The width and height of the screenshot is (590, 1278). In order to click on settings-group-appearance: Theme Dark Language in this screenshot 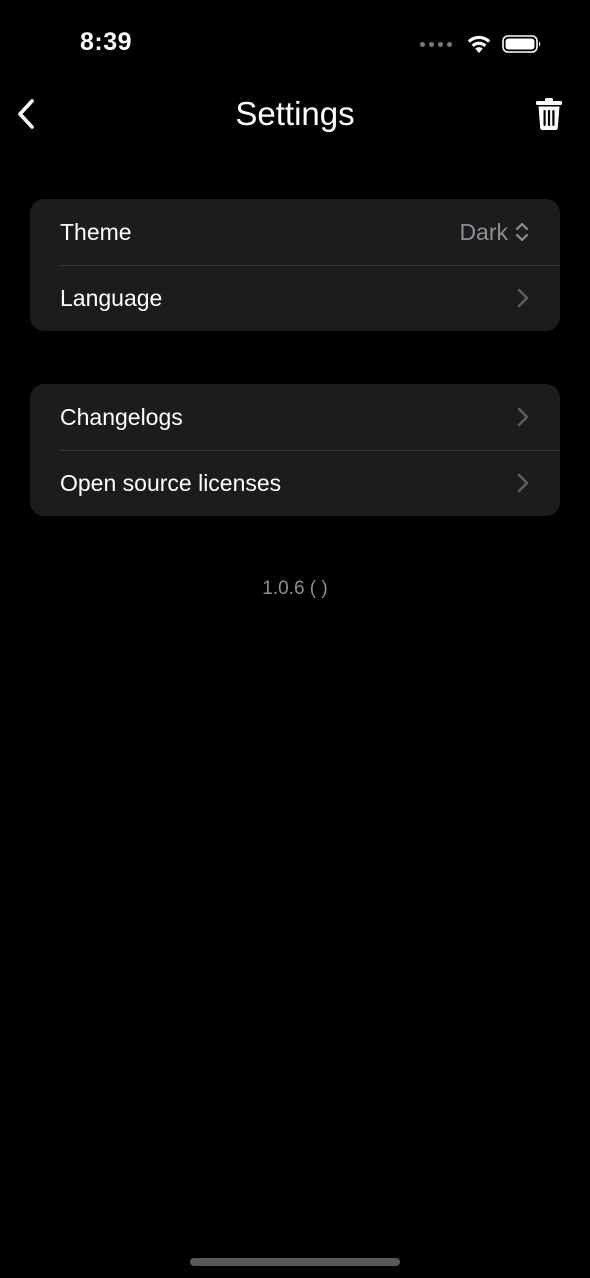, I will do `click(295, 265)`.